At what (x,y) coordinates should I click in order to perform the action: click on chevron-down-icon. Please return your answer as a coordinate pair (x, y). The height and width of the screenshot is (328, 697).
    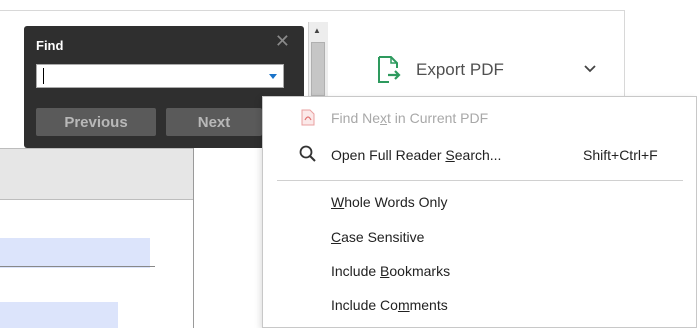
    Looking at the image, I should click on (590, 68).